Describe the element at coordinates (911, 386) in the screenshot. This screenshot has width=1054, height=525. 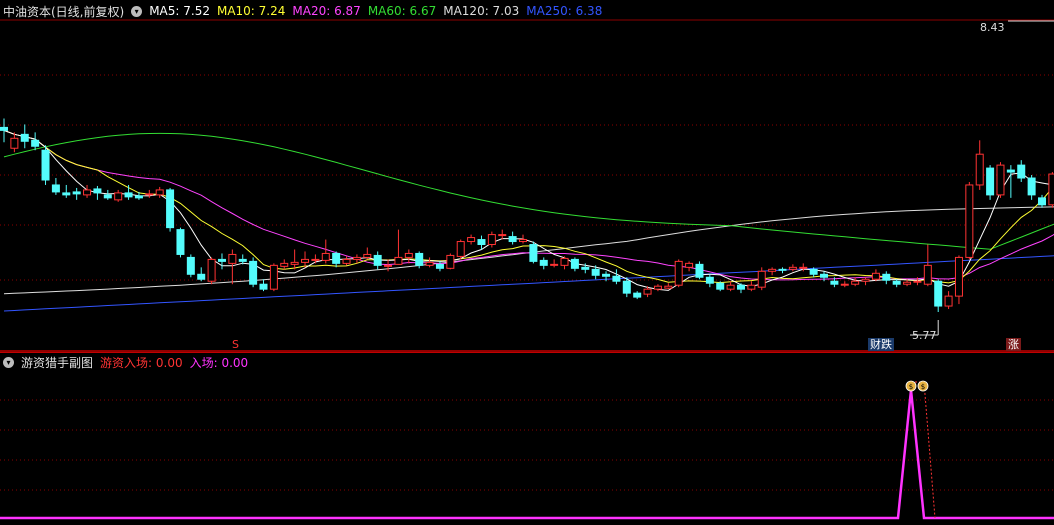
I see `money-bag-icon: $` at that location.